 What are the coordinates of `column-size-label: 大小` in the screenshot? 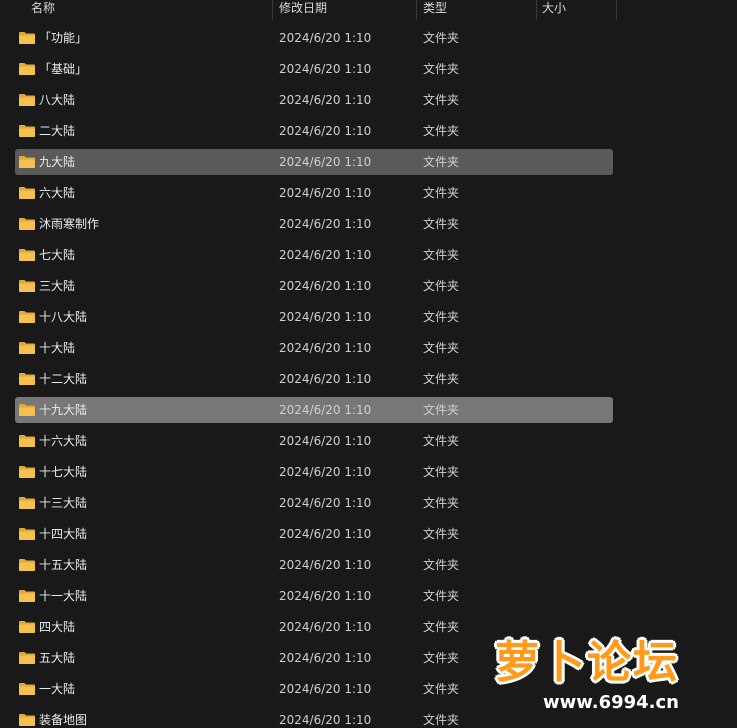 It's located at (554, 8).